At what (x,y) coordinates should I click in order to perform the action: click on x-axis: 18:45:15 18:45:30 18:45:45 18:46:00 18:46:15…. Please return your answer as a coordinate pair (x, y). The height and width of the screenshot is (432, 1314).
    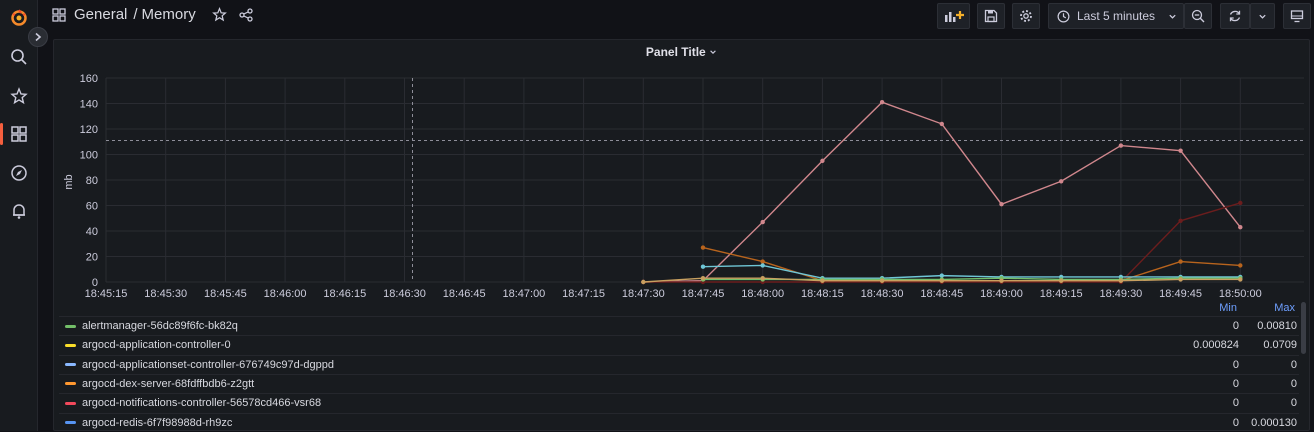
    Looking at the image, I should click on (673, 294).